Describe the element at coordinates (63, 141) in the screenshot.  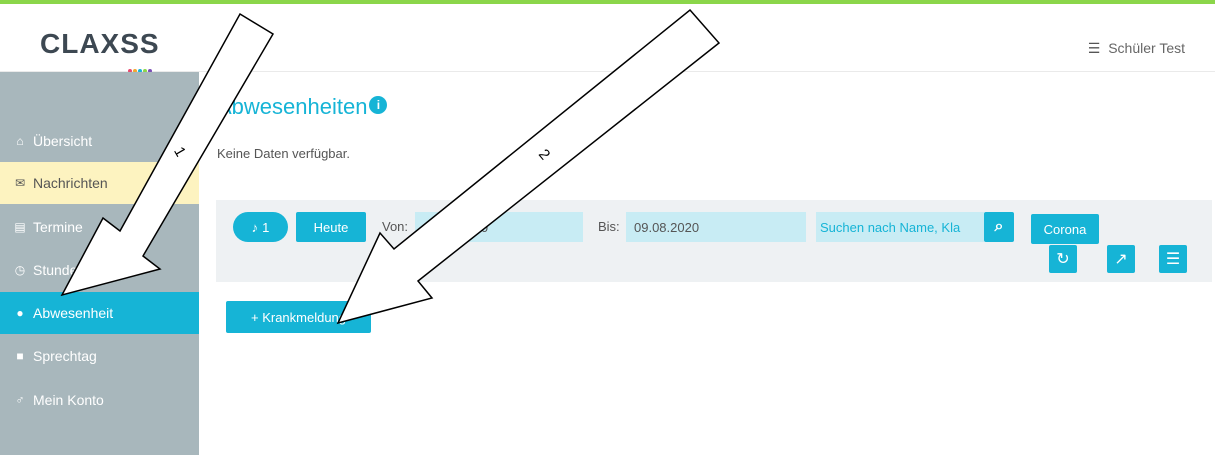
I see `sidebar-item-label: Übersicht` at that location.